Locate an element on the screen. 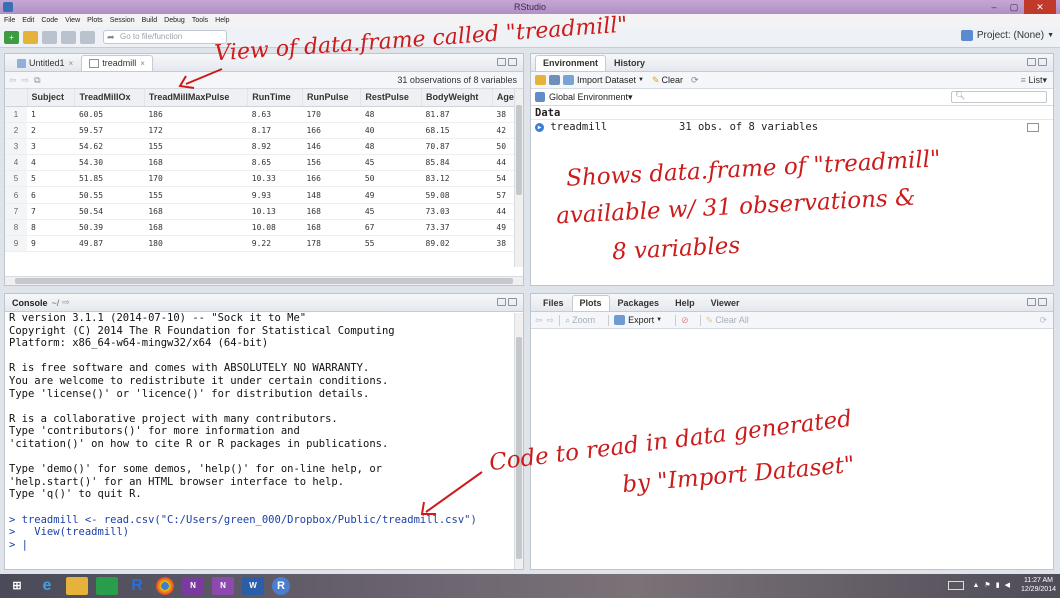 The image size is (1060, 598). column-header: TreadMillOx is located at coordinates (109, 98).